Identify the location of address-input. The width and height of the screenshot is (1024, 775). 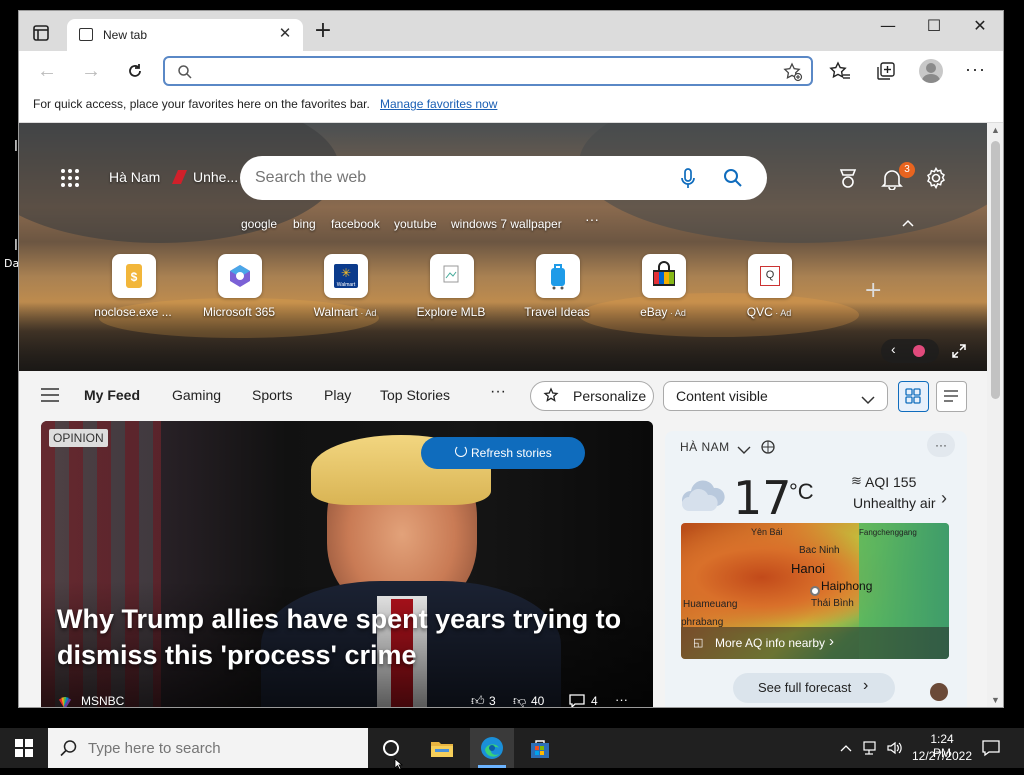
(487, 71).